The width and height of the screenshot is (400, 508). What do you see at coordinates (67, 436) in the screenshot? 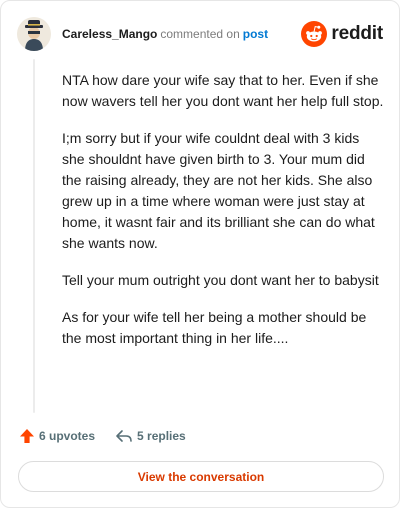
I see `upvote-count: 6 upvotes` at bounding box center [67, 436].